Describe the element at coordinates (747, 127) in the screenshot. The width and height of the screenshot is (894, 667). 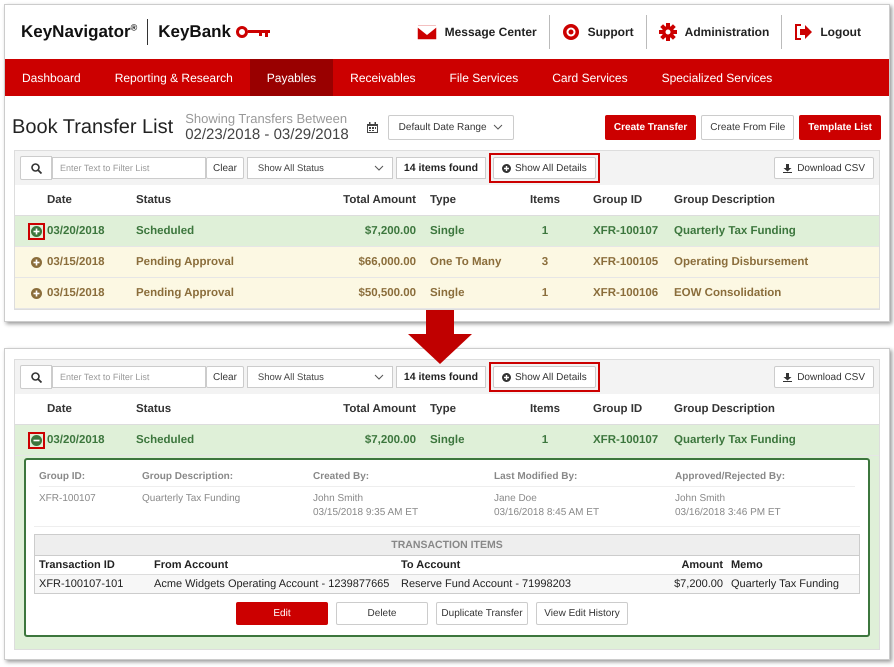
I see `action-button: Create From File` at that location.